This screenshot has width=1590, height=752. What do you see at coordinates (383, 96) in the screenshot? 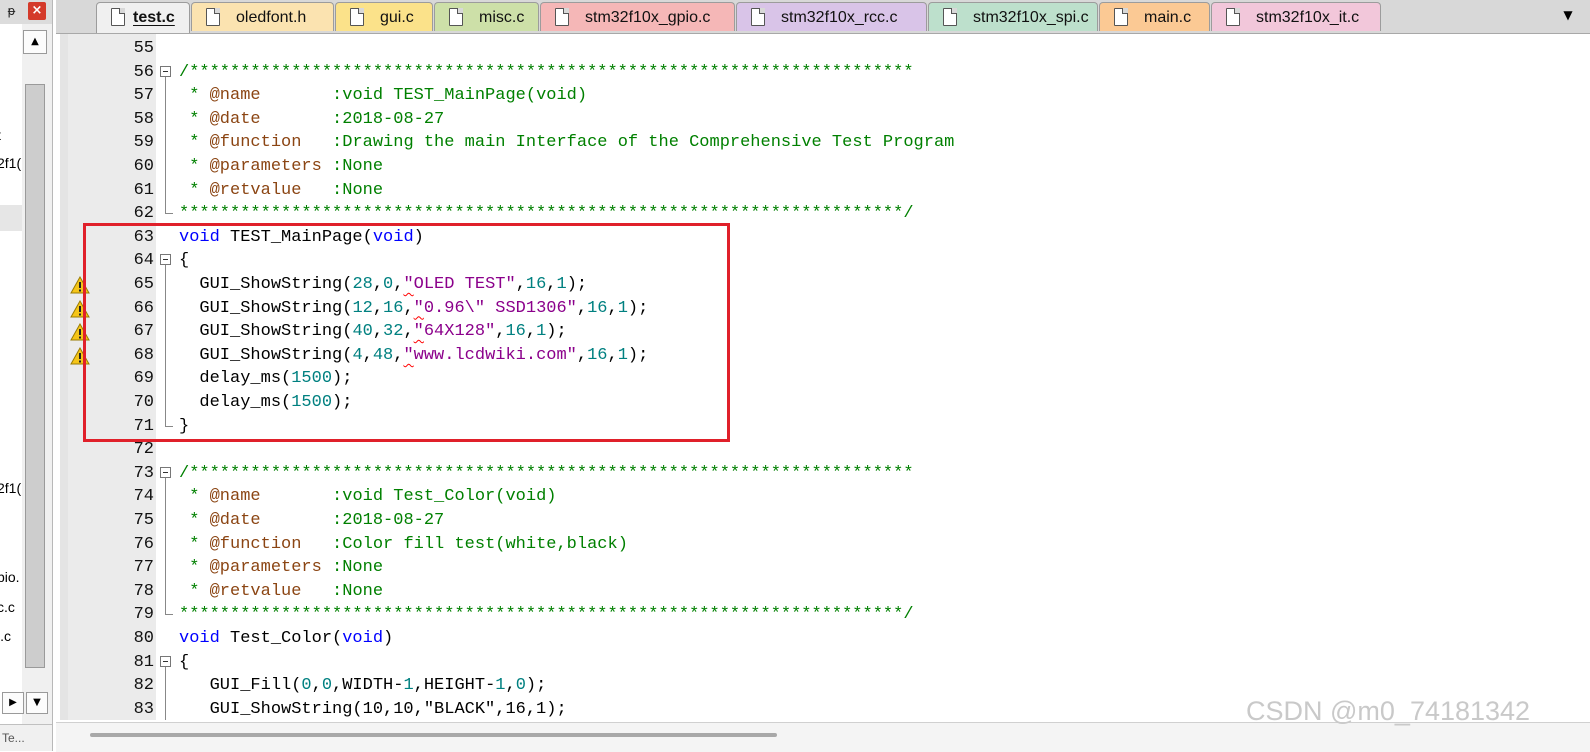
I see `code-text: * @name :void TEST_MainPage(void)` at bounding box center [383, 96].